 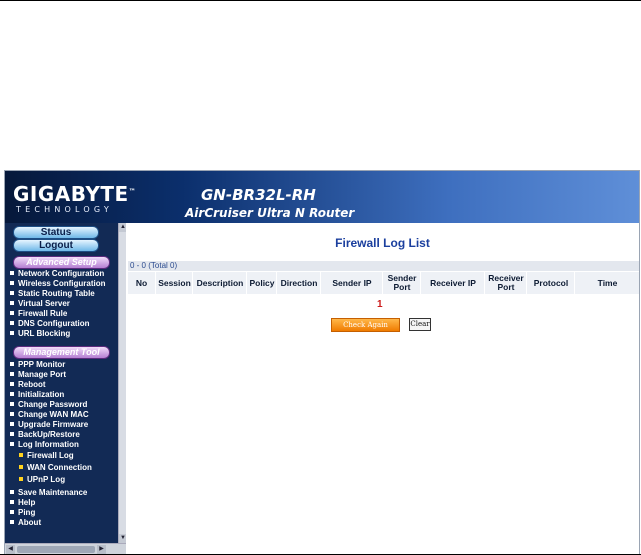 I want to click on management-tool-header: Management Tool, so click(x=61, y=352).